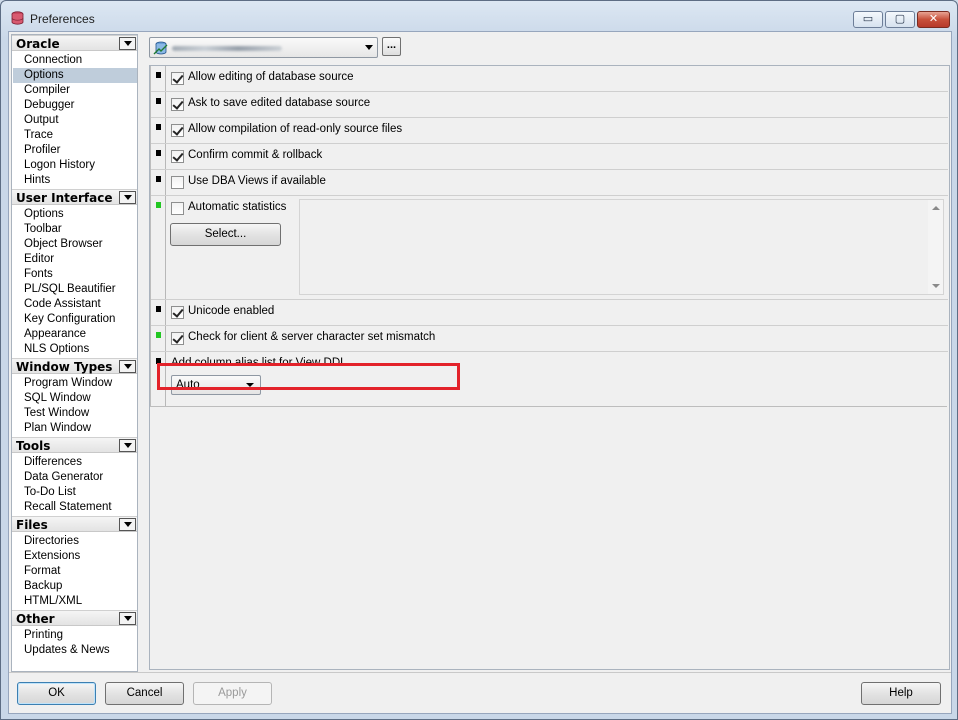 This screenshot has width=958, height=720. What do you see at coordinates (271, 77) in the screenshot?
I see `option-label: Allow editing of database source` at bounding box center [271, 77].